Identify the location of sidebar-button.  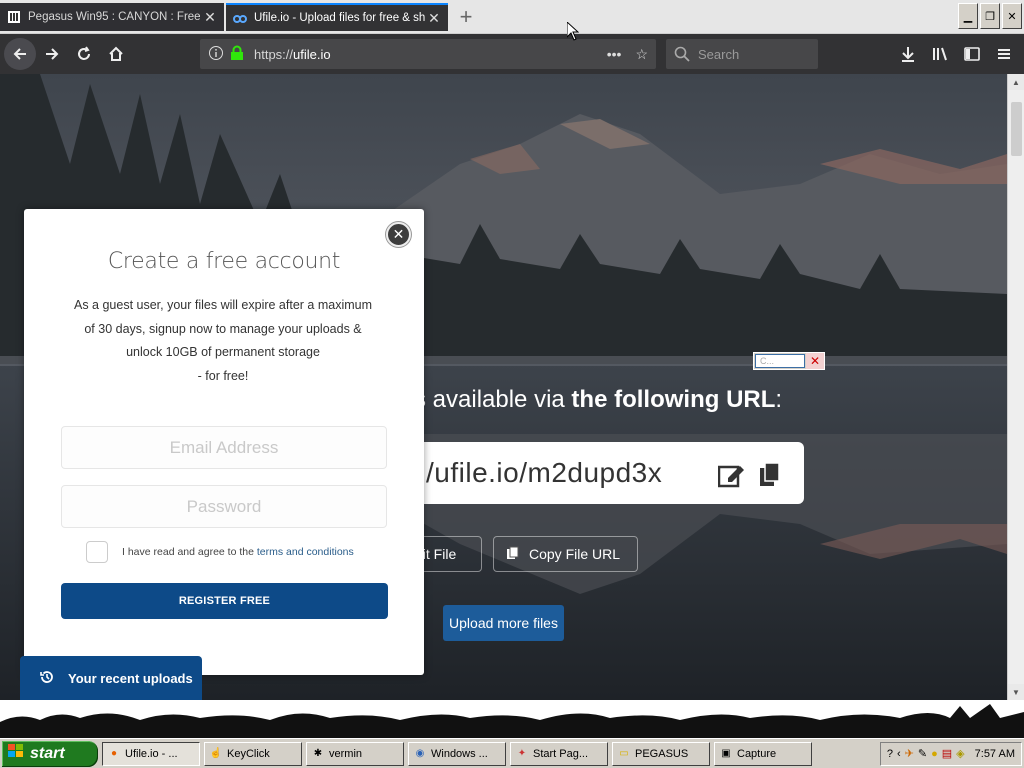
(972, 54).